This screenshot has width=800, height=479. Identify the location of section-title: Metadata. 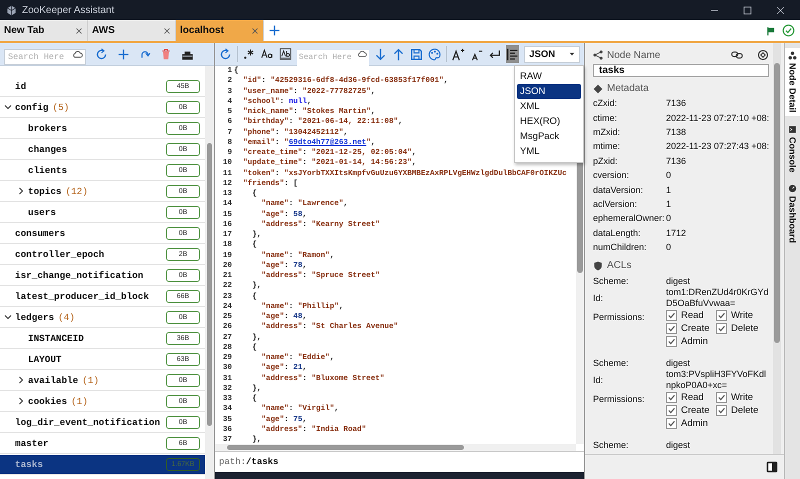
(628, 88).